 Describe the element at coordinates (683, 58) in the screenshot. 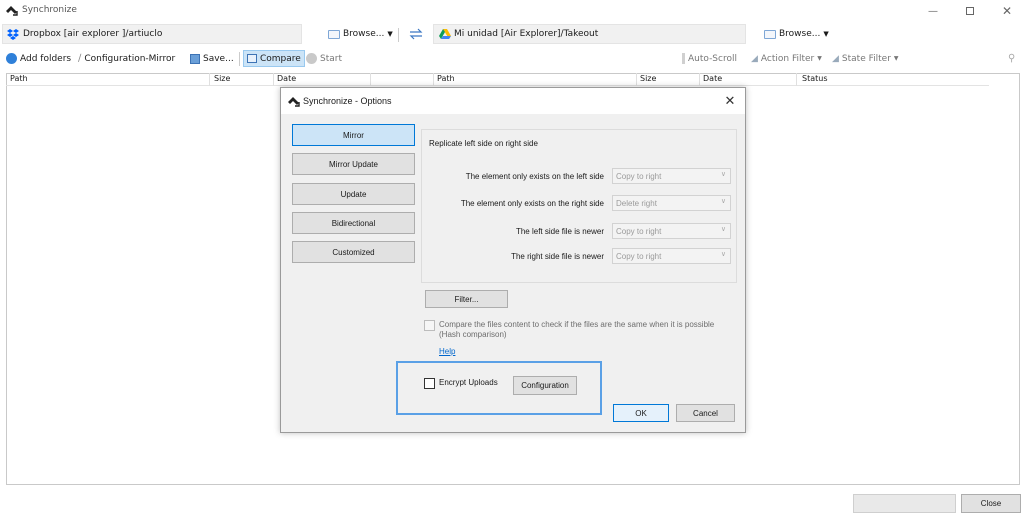

I see `scroll-icon` at that location.